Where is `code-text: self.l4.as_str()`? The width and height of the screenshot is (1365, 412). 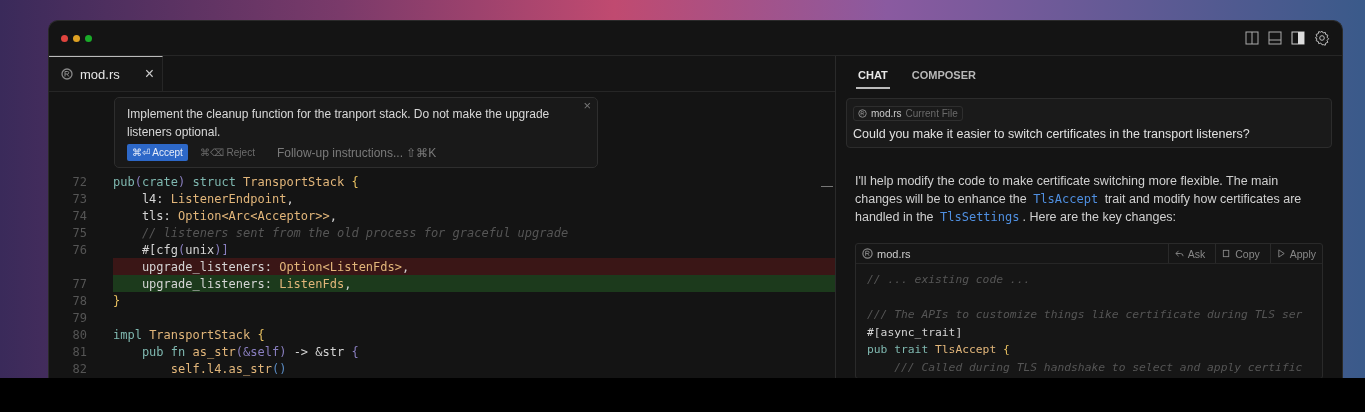 code-text: self.l4.as_str() is located at coordinates (228, 368).